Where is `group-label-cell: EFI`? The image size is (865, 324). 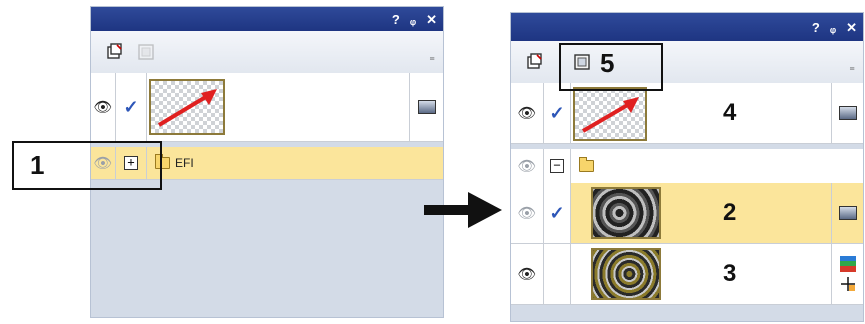
group-label-cell: EFI is located at coordinates (211, 163).